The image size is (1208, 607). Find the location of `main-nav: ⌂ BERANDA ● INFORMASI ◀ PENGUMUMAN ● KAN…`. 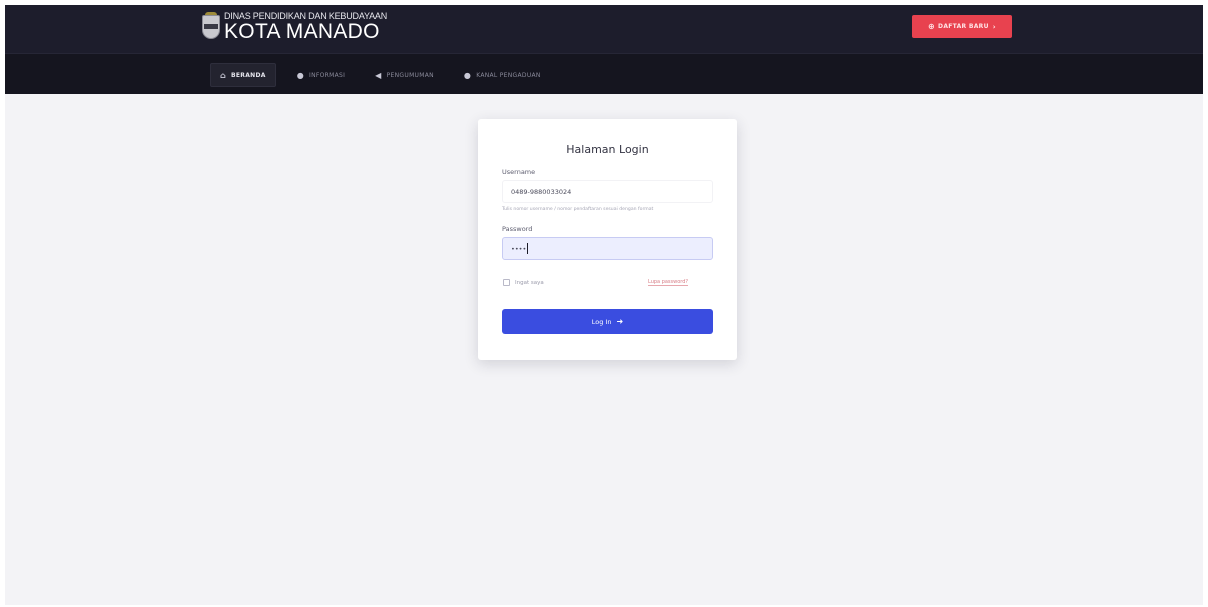

main-nav: ⌂ BERANDA ● INFORMASI ◀ PENGUMUMAN ● KAN… is located at coordinates (604, 73).